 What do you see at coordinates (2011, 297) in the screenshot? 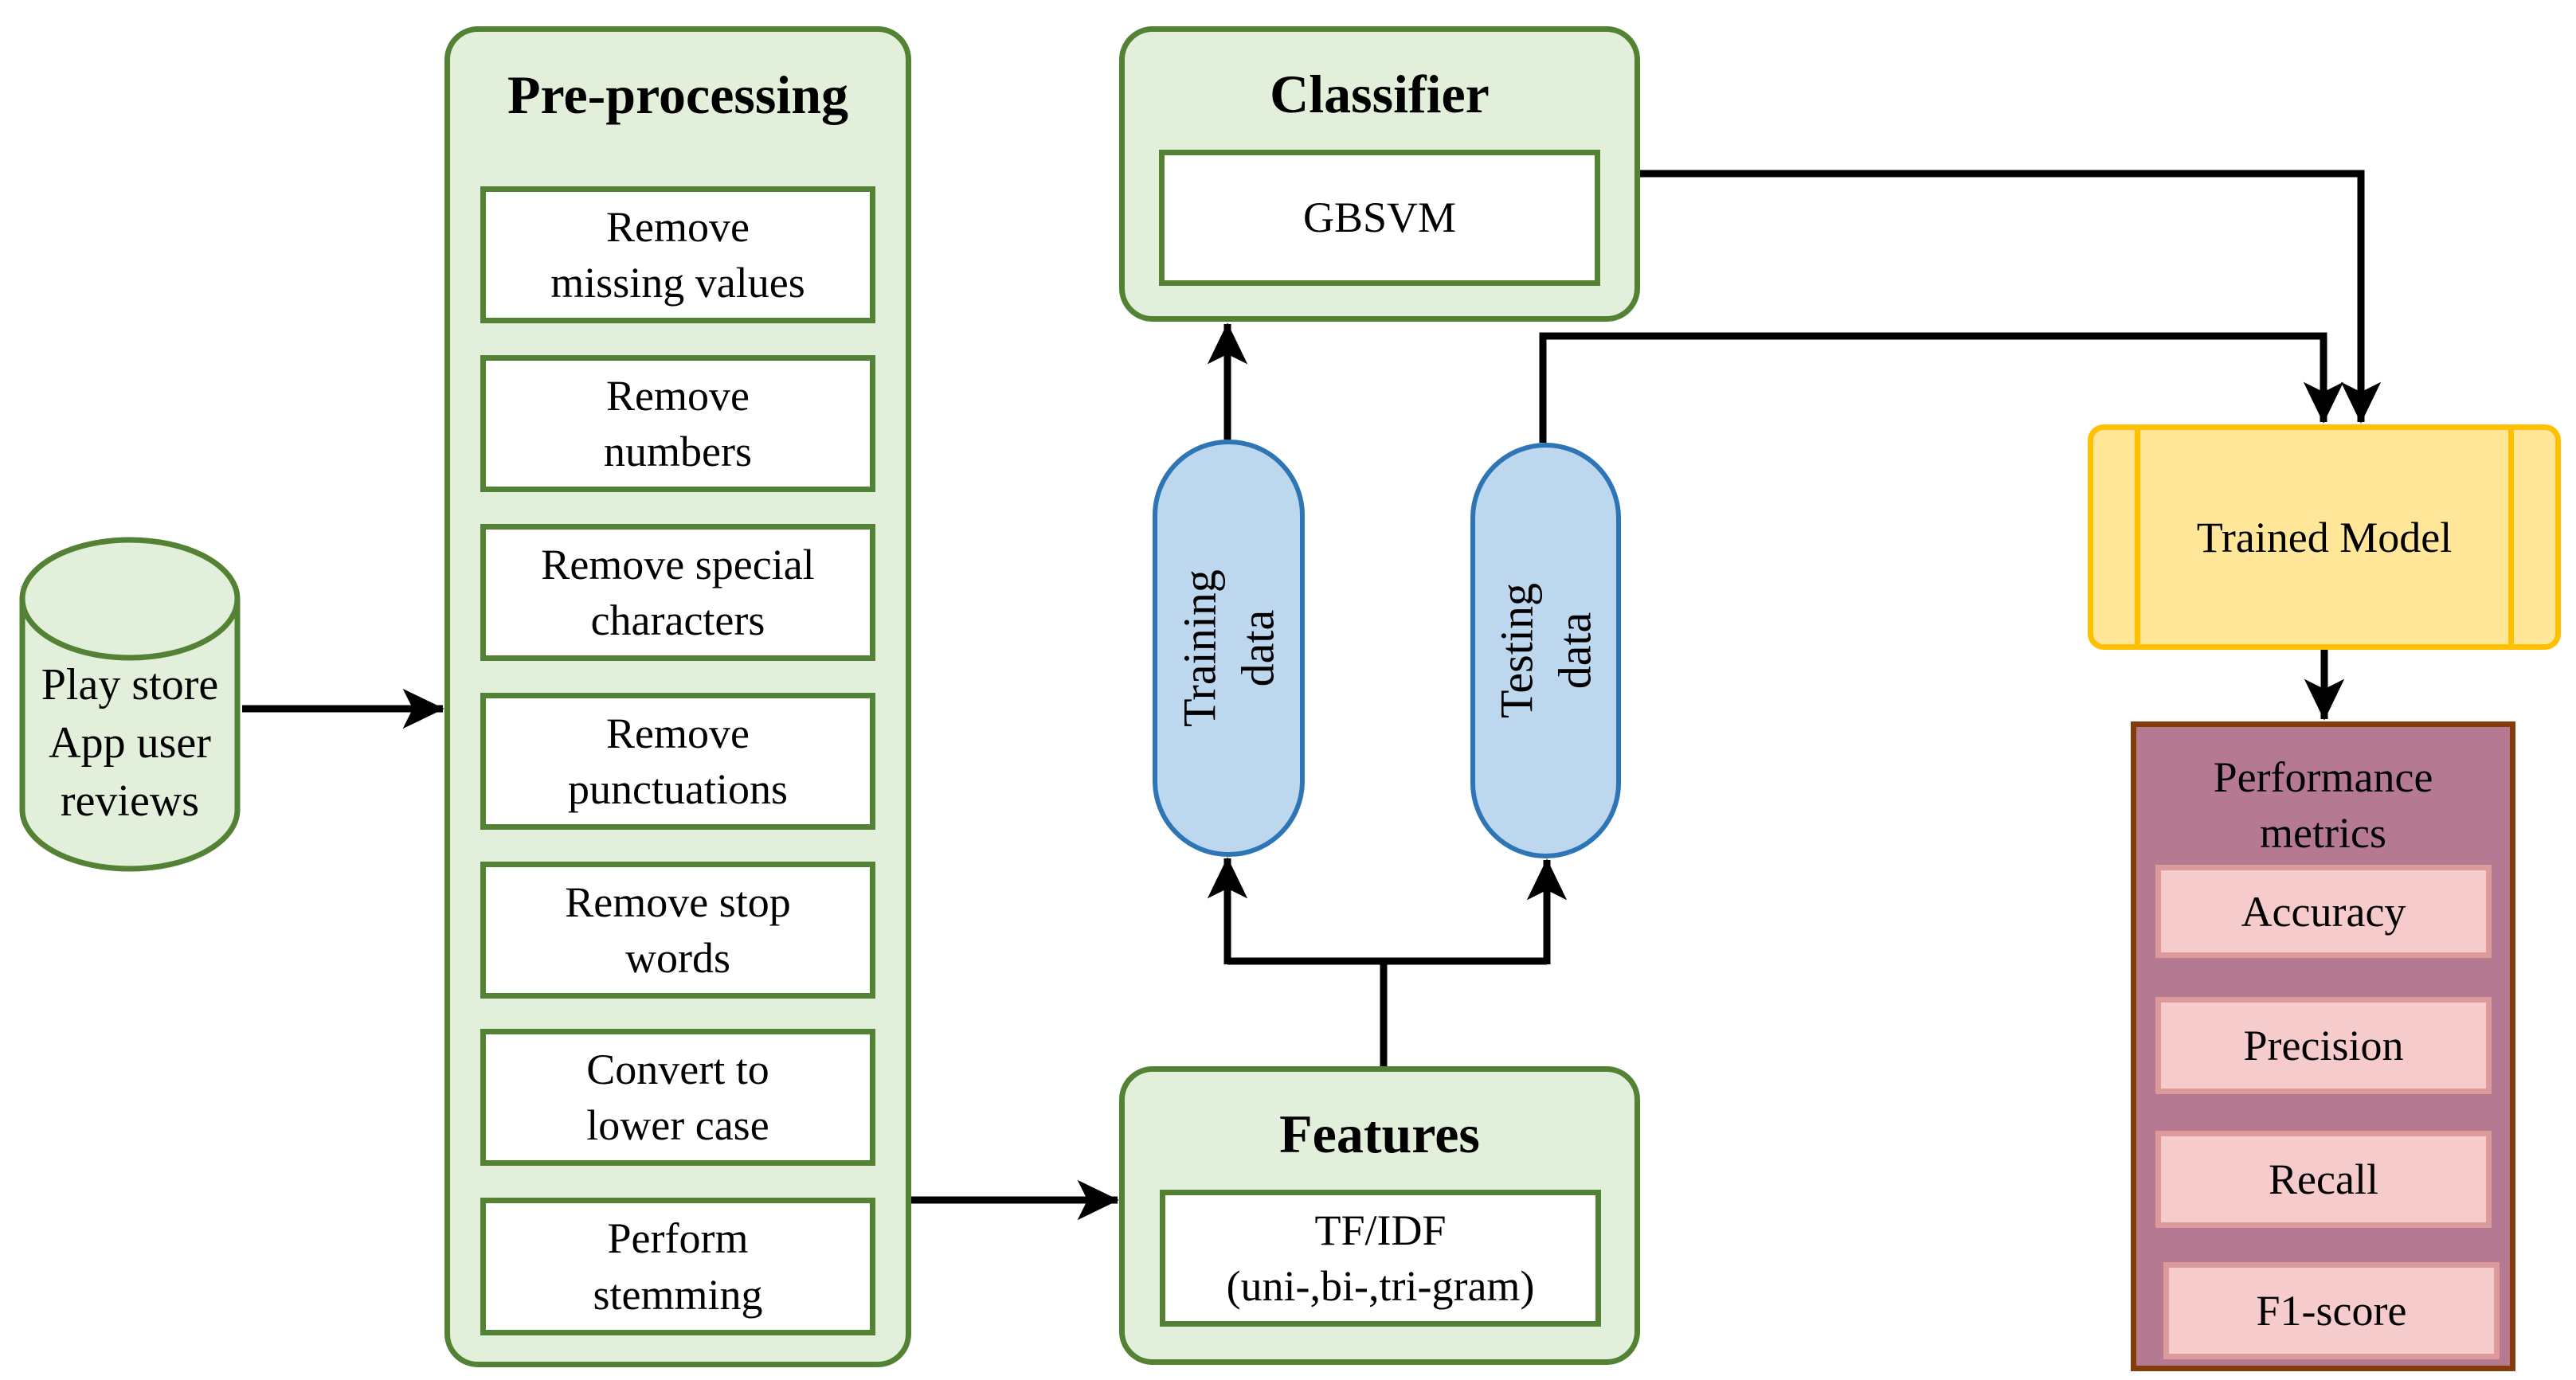
I see `arrow-classifier-to-trained-model` at bounding box center [2011, 297].